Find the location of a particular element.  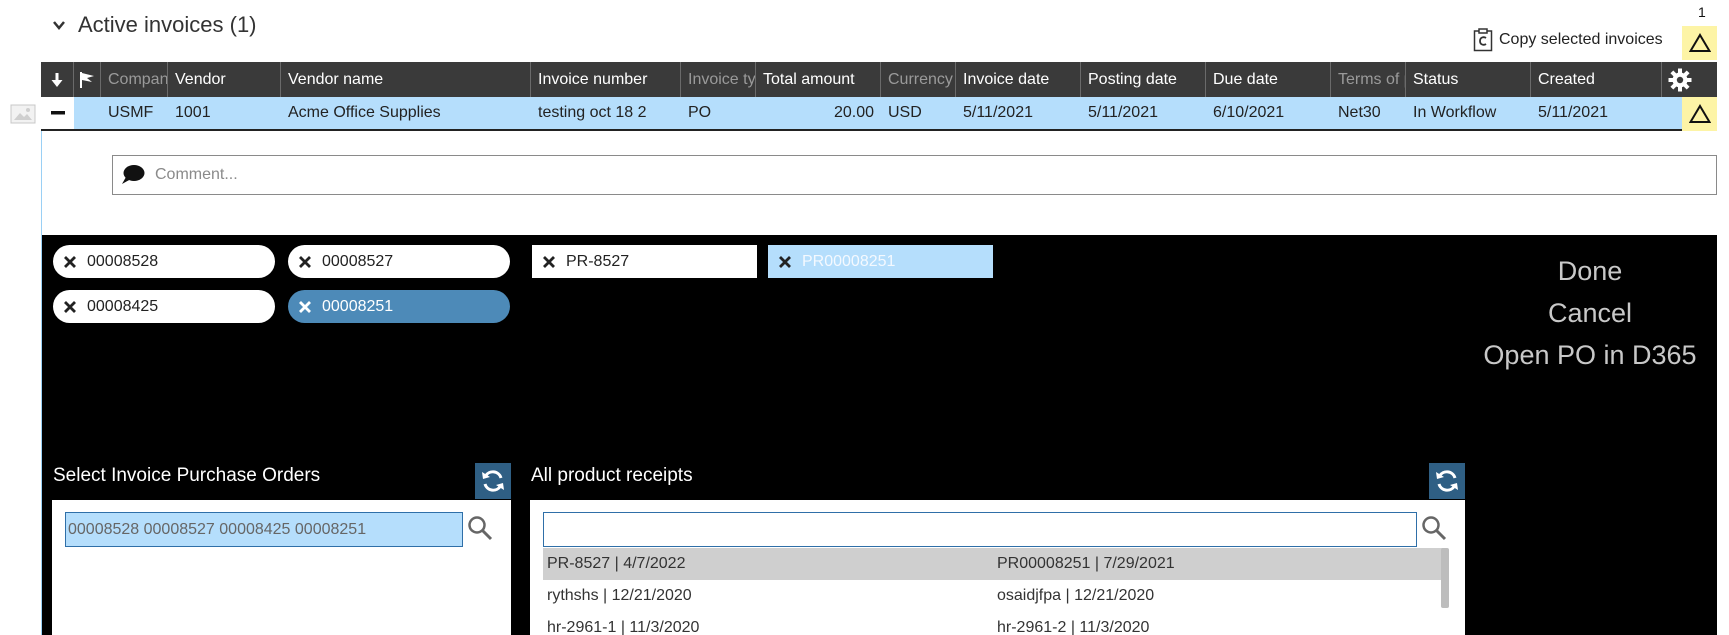

copy-selected-invoices-label: Copy selected invoices is located at coordinates (1581, 39).